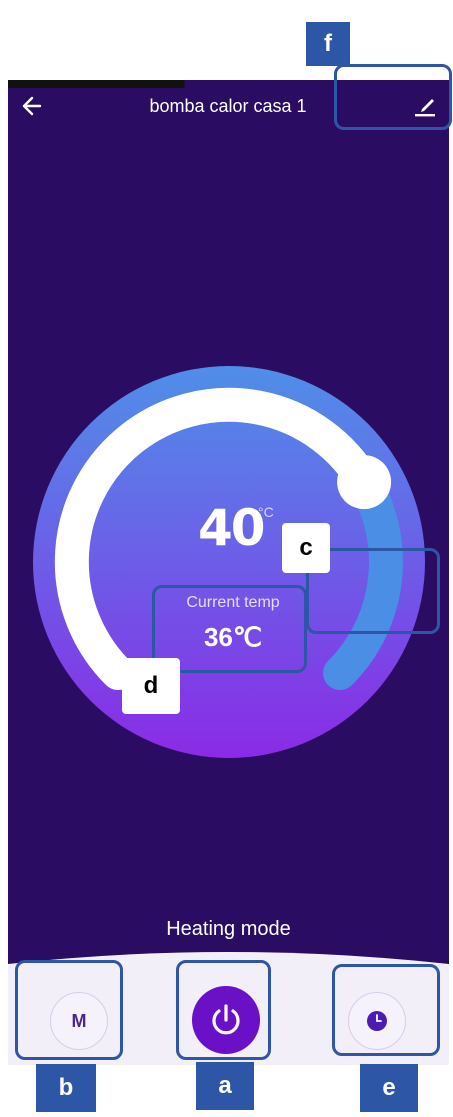  What do you see at coordinates (328, 44) in the screenshot?
I see `callout-label-f: f` at bounding box center [328, 44].